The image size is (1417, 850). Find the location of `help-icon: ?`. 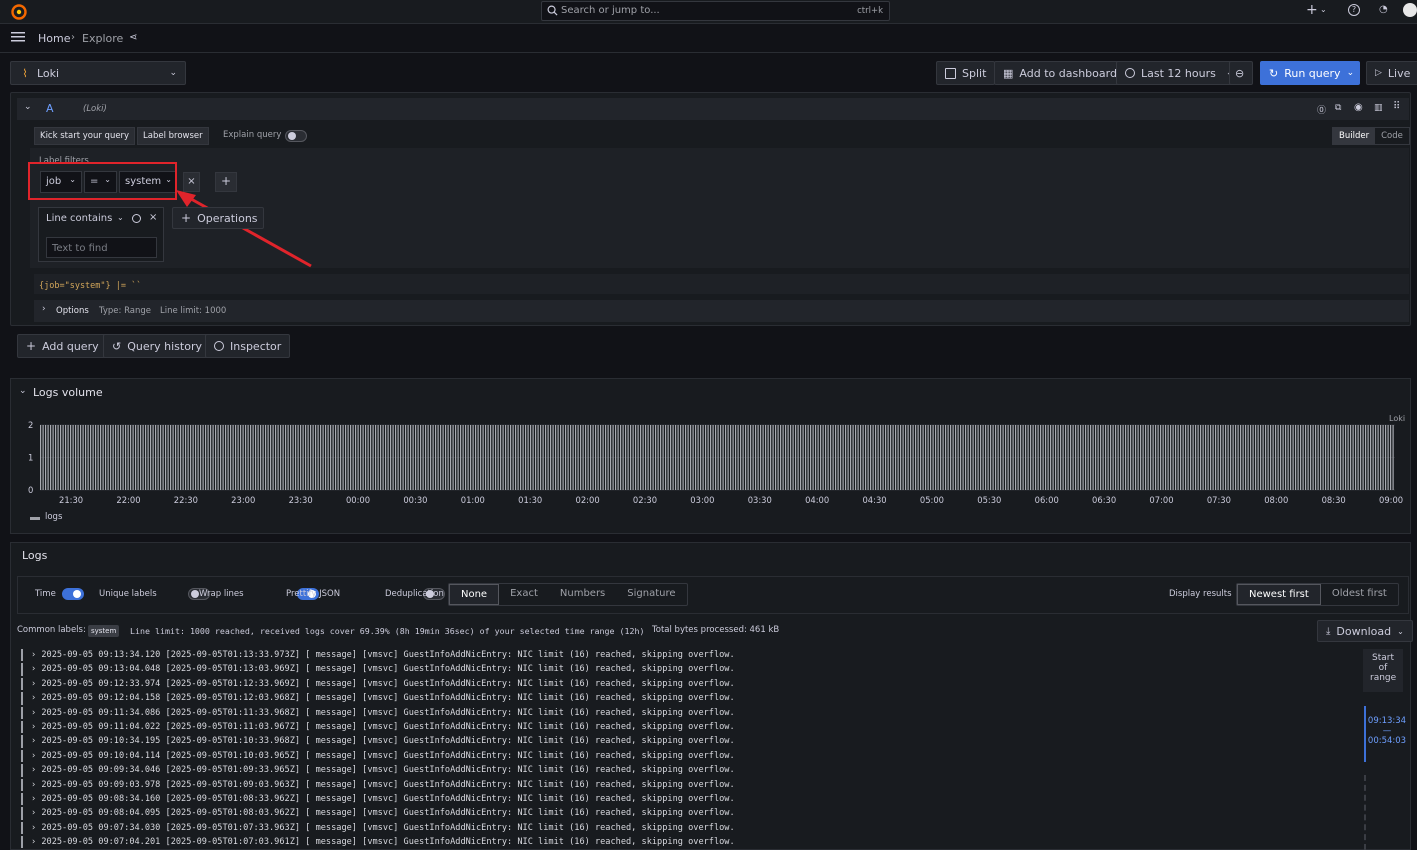

help-icon: ? is located at coordinates (1354, 10).